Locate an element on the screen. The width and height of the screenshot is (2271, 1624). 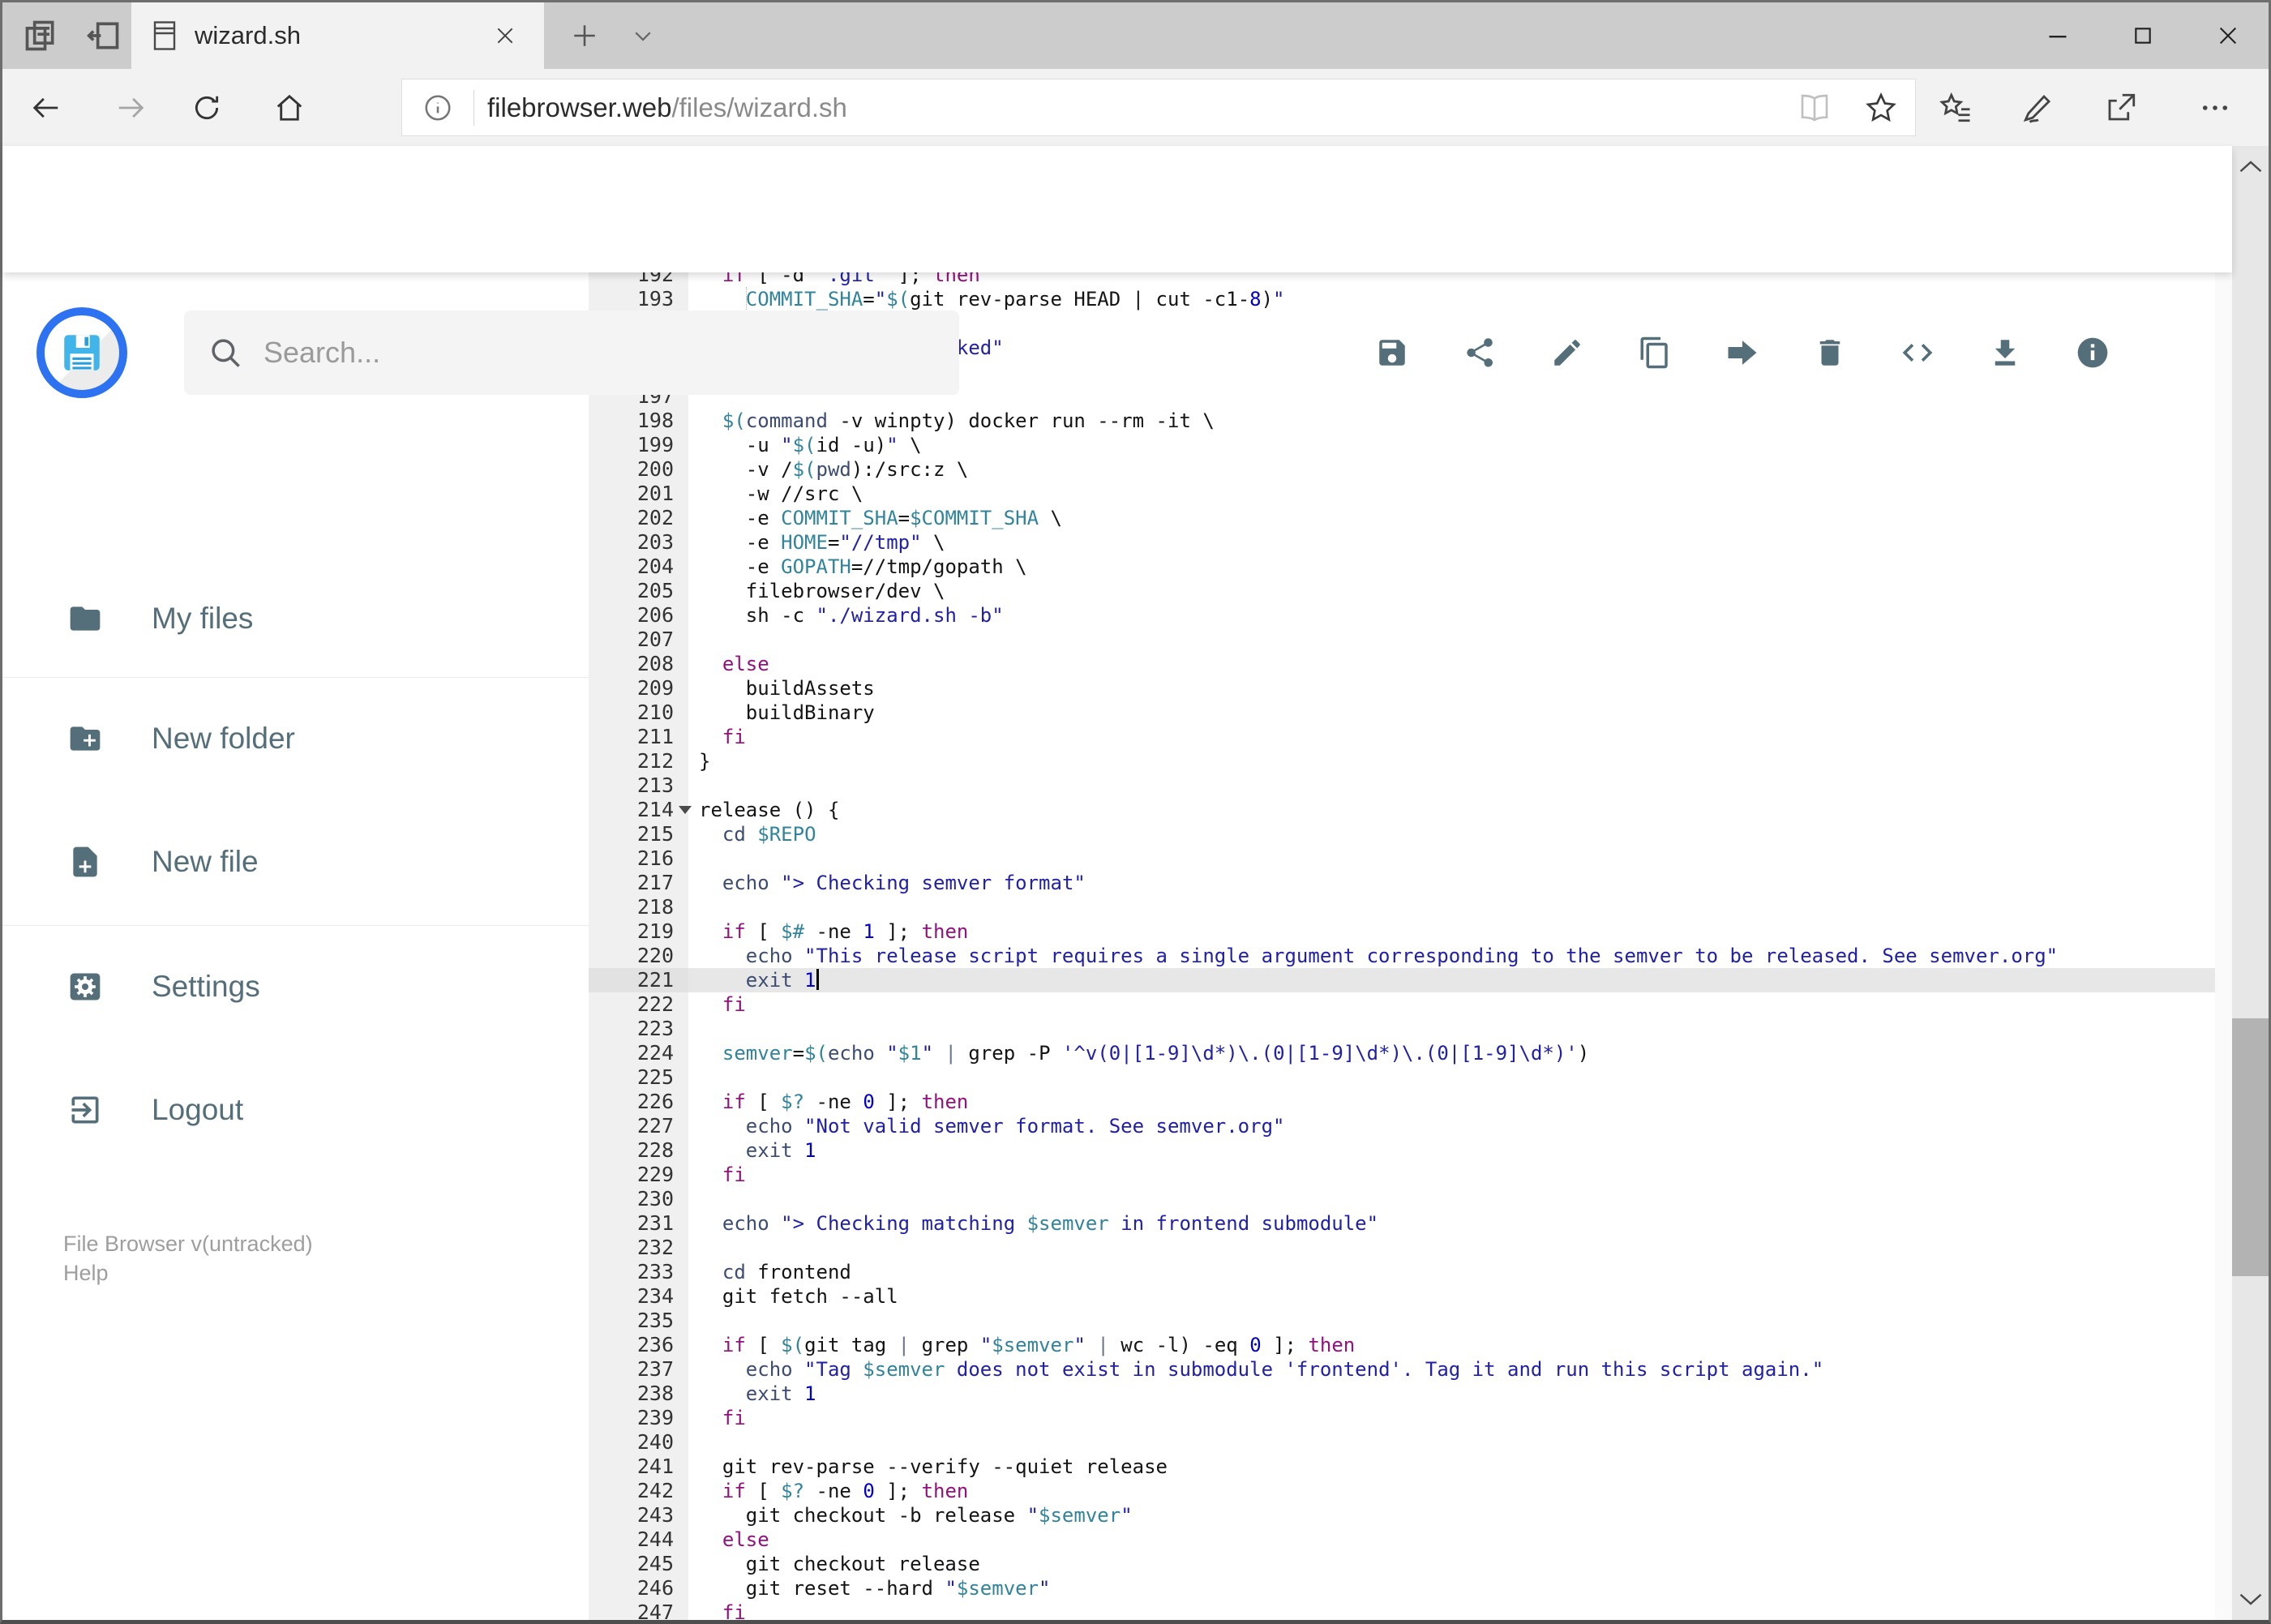
page-scrollbar is located at coordinates (2251, 883).